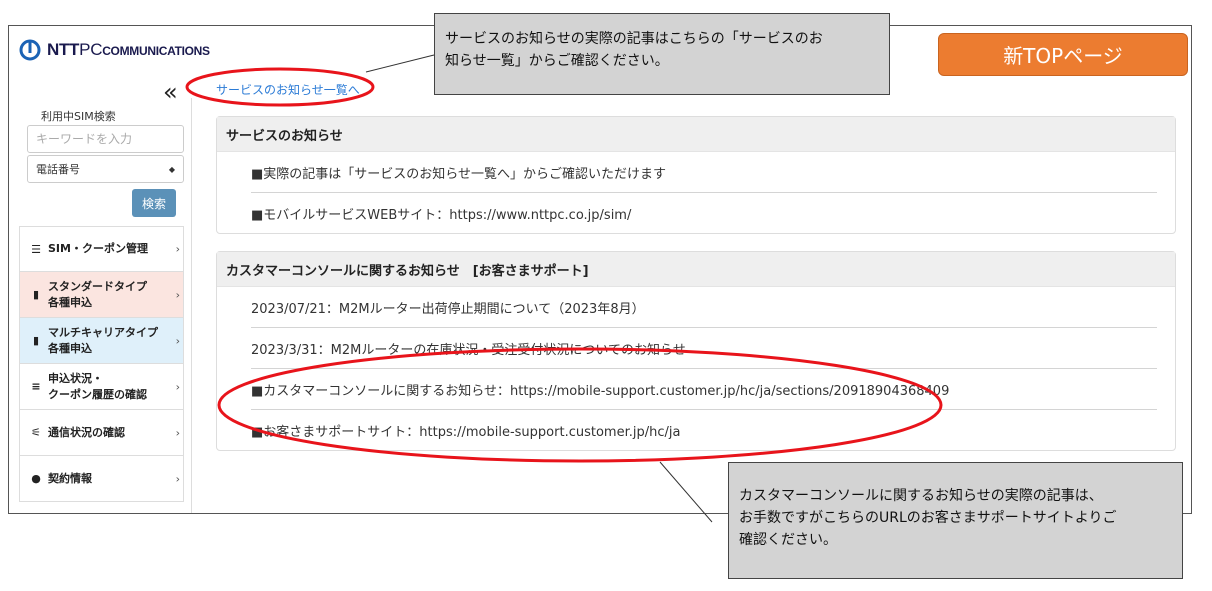  Describe the element at coordinates (1063, 54) in the screenshot. I see `new-top-page-button: 新TOPページ` at that location.